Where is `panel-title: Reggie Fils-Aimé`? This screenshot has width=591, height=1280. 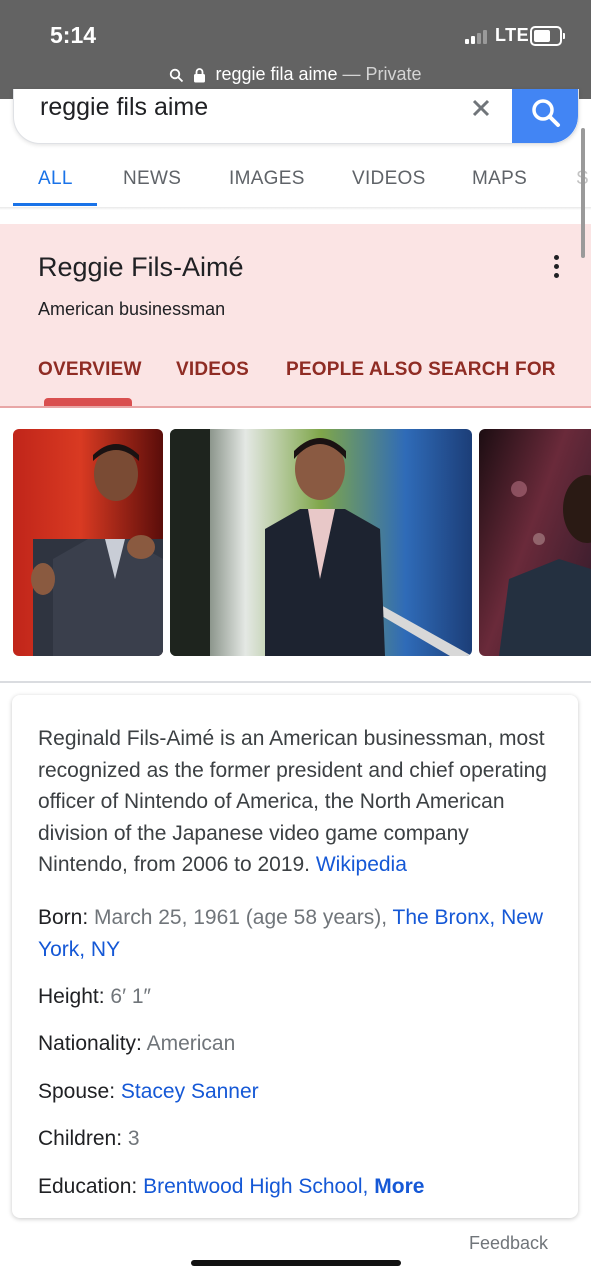
panel-title: Reggie Fils-Aimé is located at coordinates (141, 267).